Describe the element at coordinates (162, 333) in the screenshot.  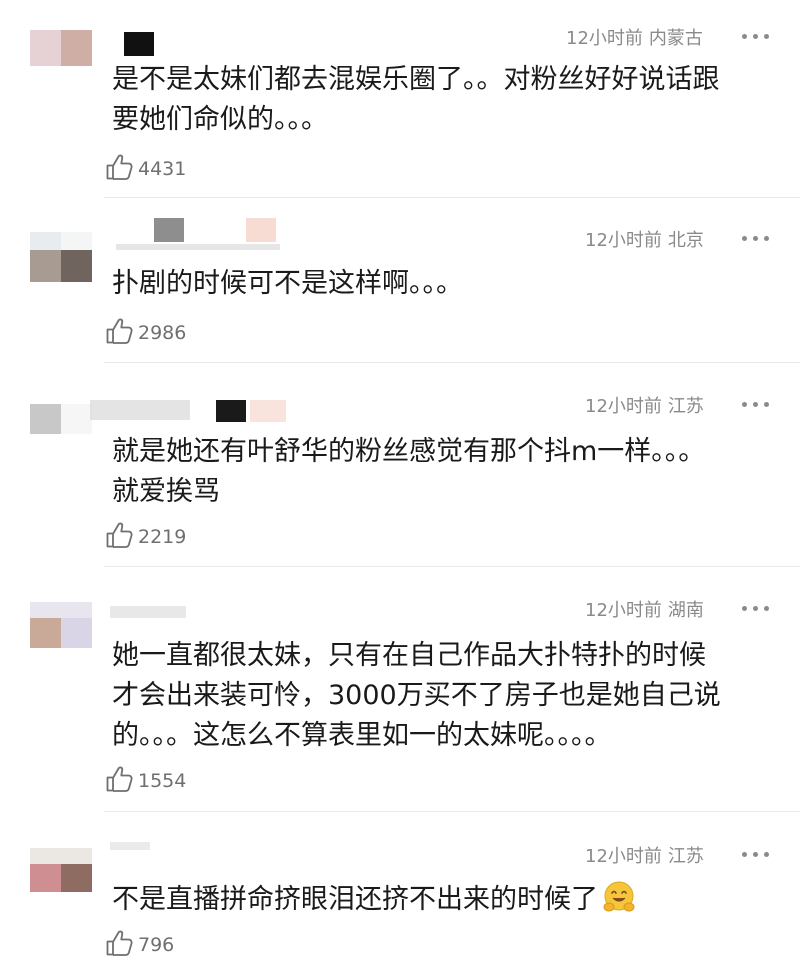
I see `like-count: 2986` at that location.